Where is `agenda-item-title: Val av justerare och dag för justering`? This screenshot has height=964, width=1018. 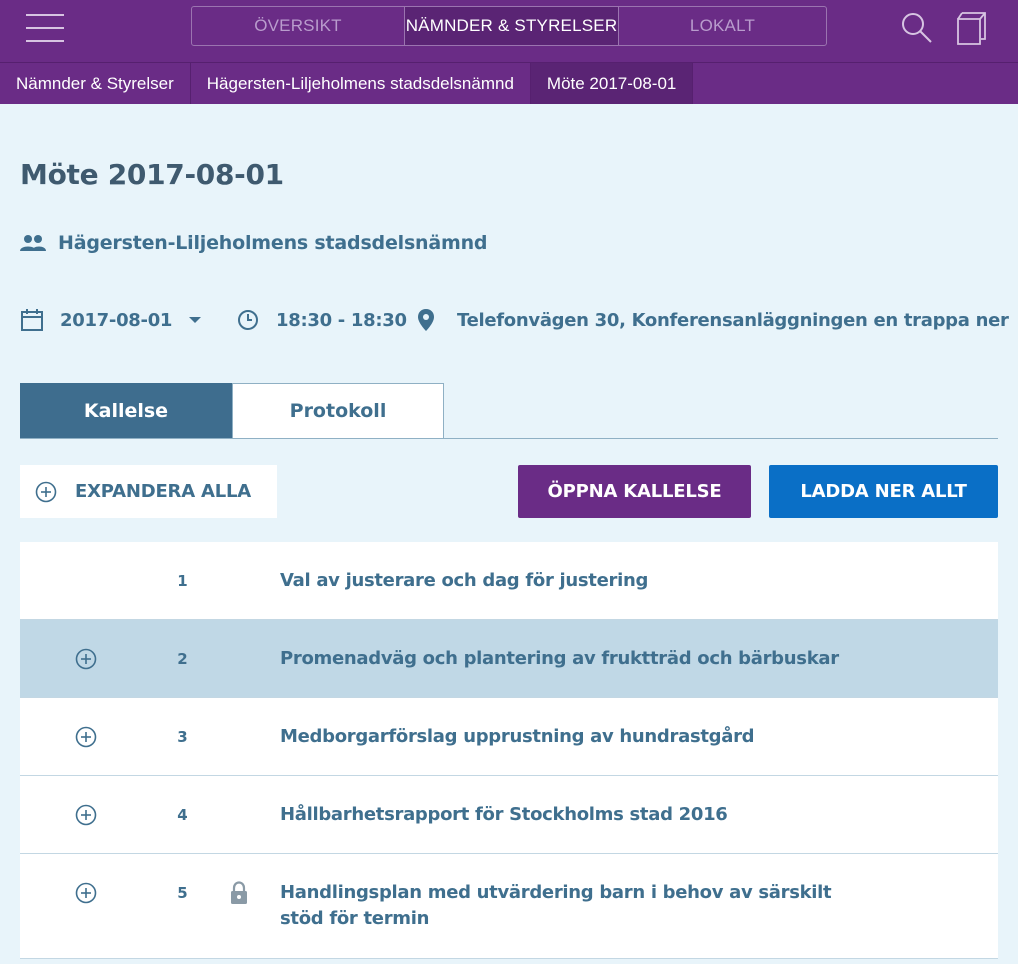
agenda-item-title: Val av justerare och dag för justering is located at coordinates (464, 580).